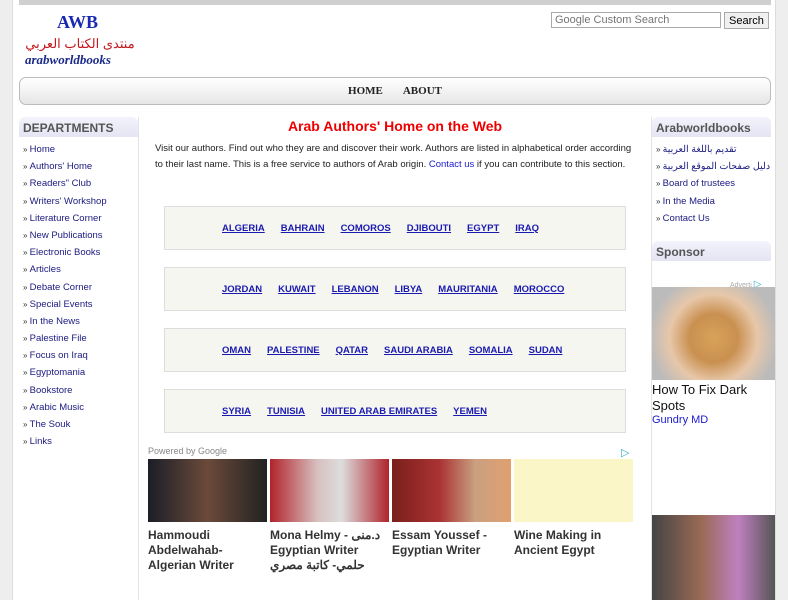 The image size is (788, 600). I want to click on contact-us-link: Contact us, so click(451, 164).